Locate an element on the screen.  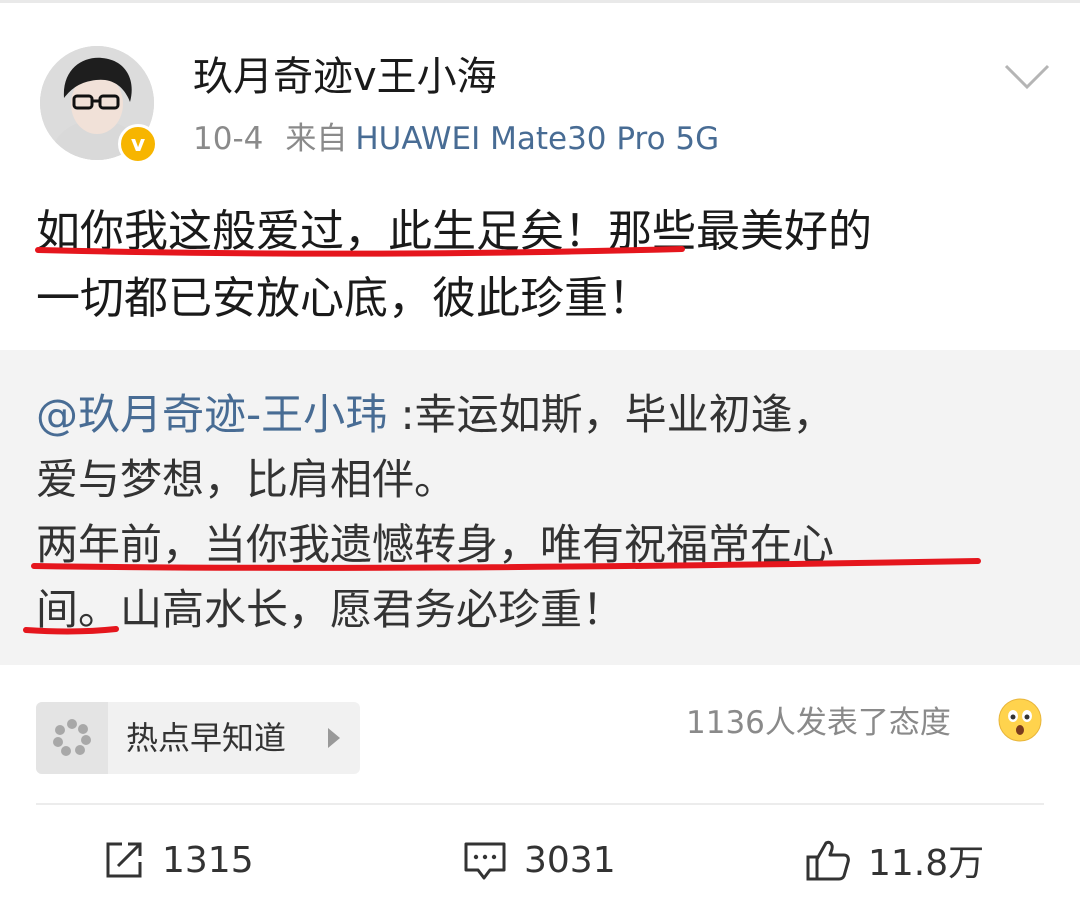
post-username: 玖月奇迹v王小海 is located at coordinates (345, 77).